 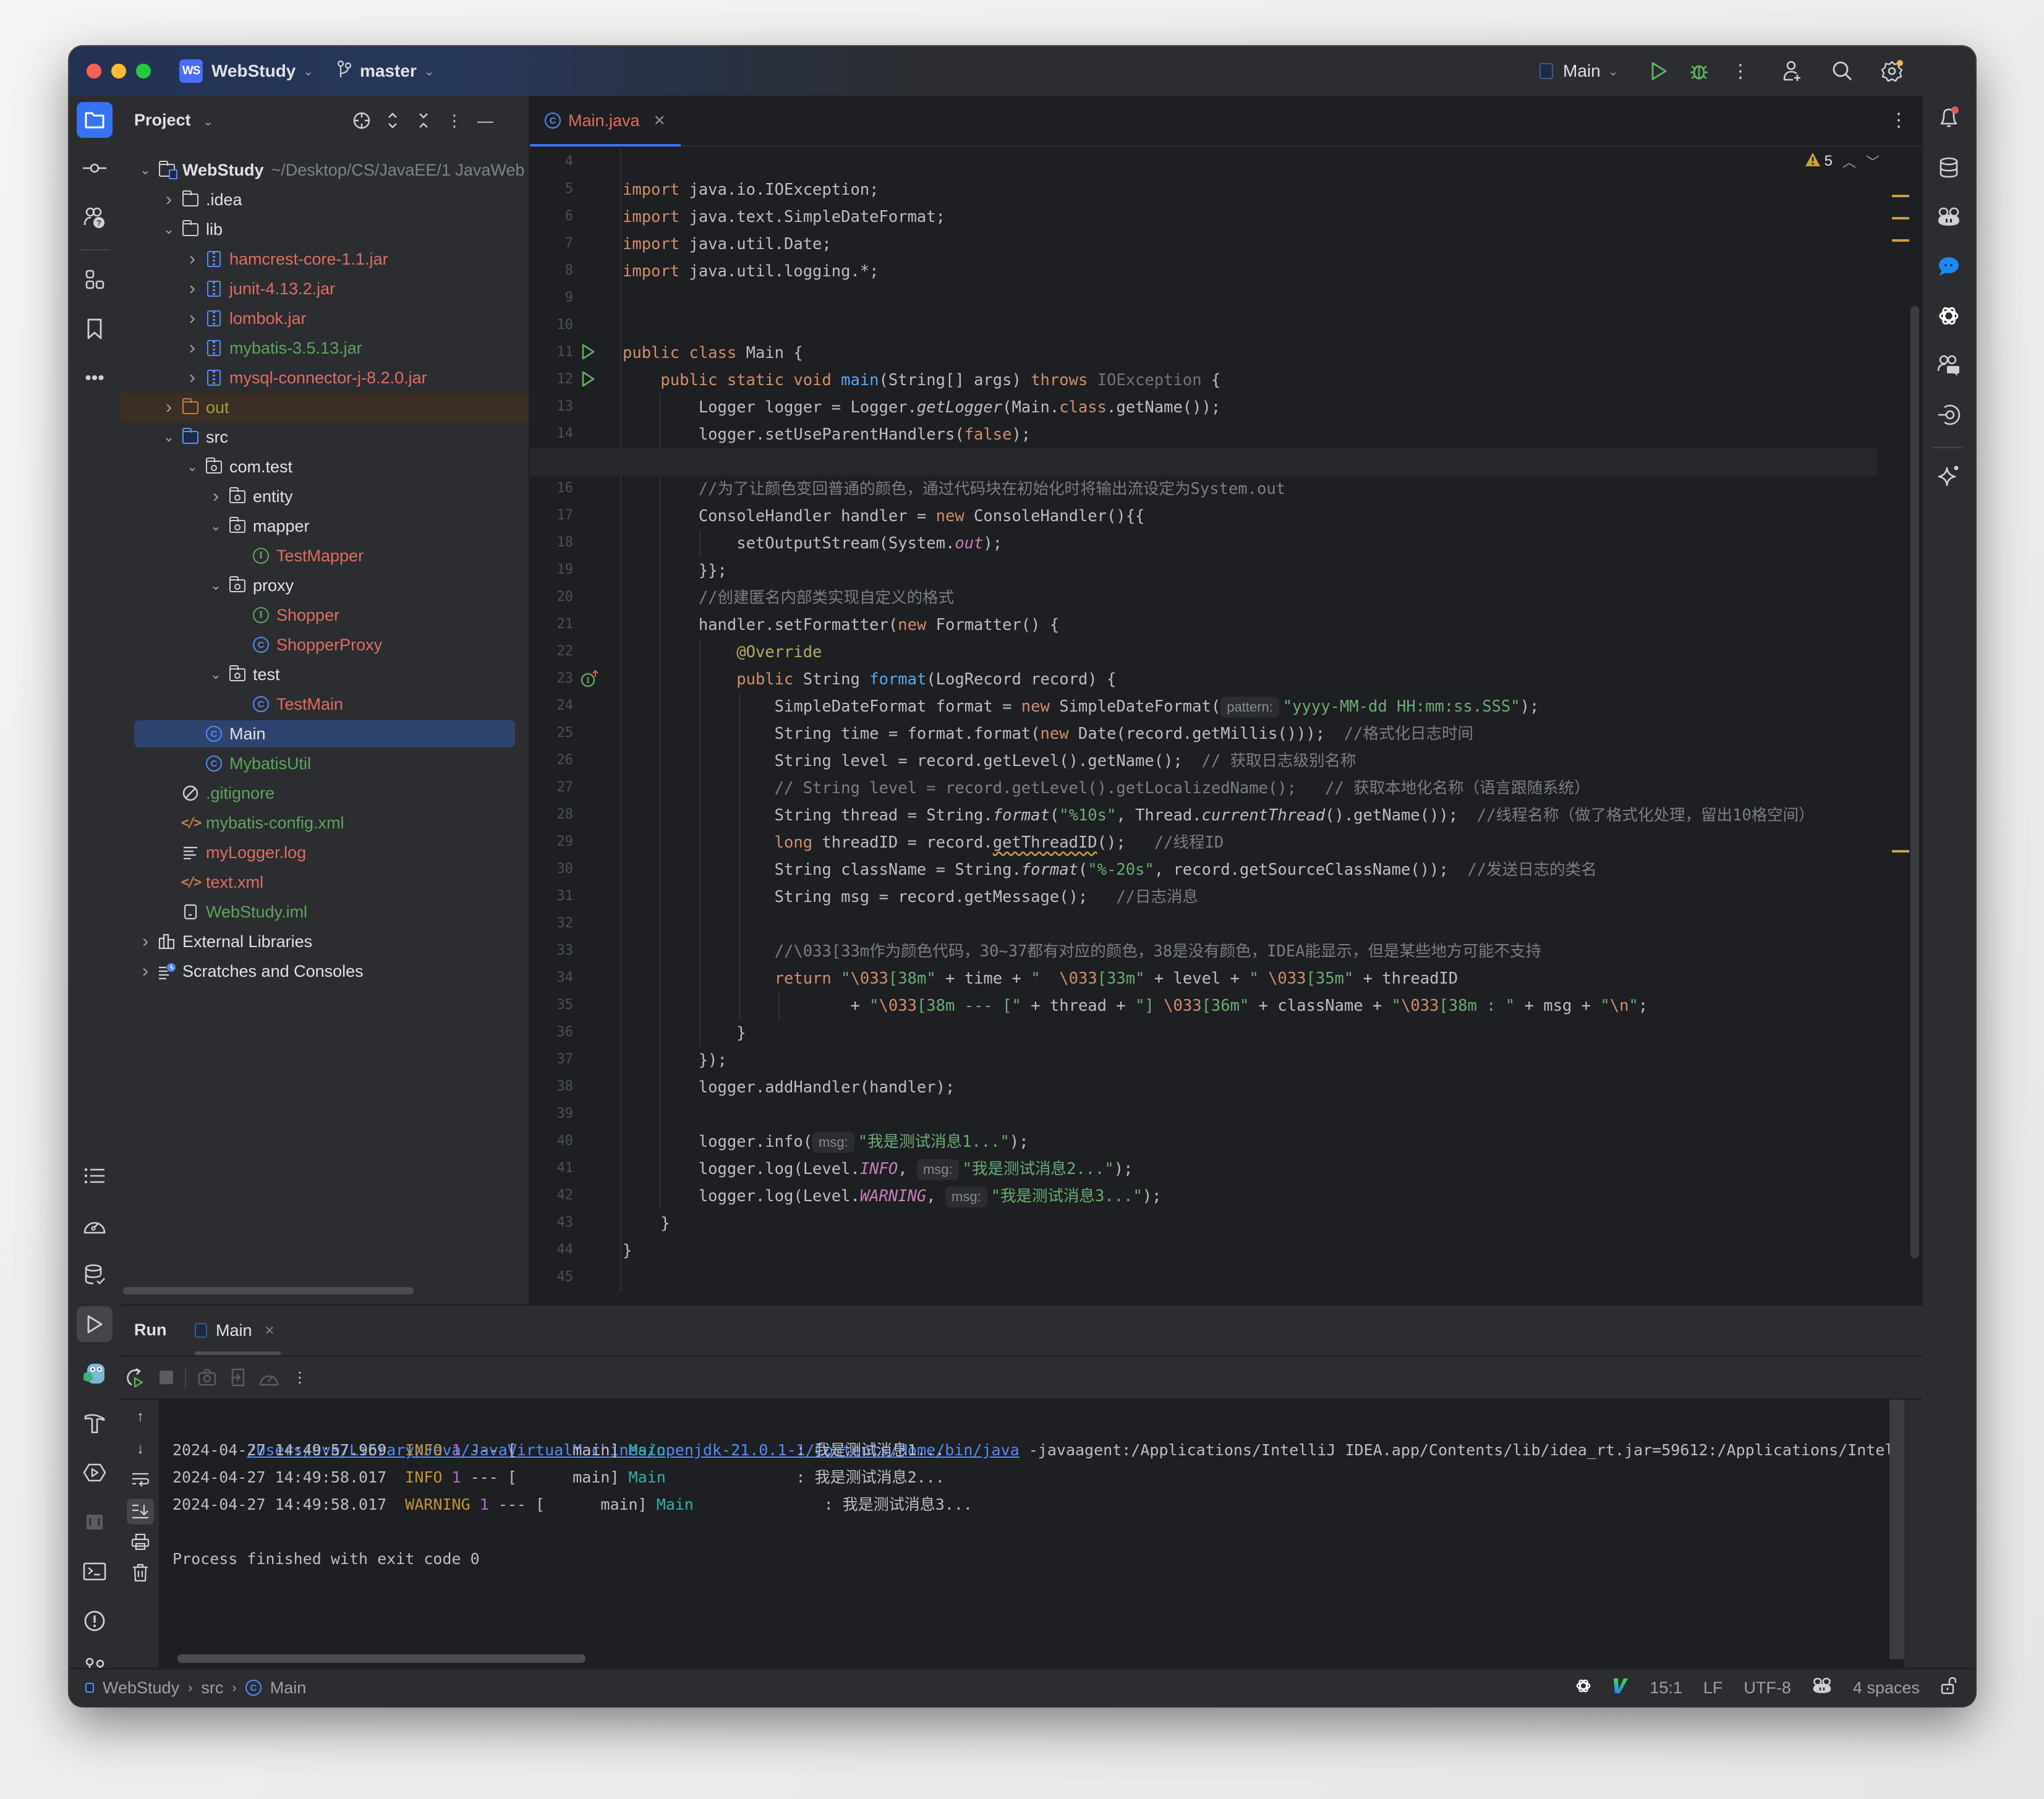 What do you see at coordinates (1948, 168) in the screenshot?
I see `database-tool-button` at bounding box center [1948, 168].